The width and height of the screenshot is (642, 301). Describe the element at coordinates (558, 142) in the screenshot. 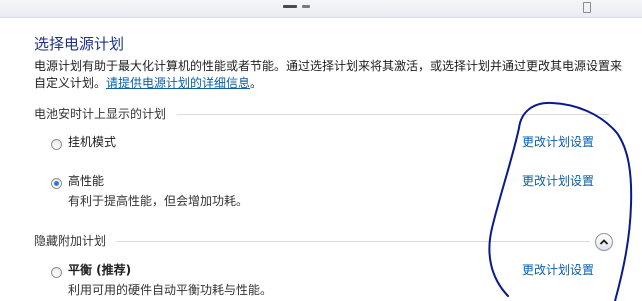

I see `change-plan-settings-link-sleep: 更改计划设置` at that location.